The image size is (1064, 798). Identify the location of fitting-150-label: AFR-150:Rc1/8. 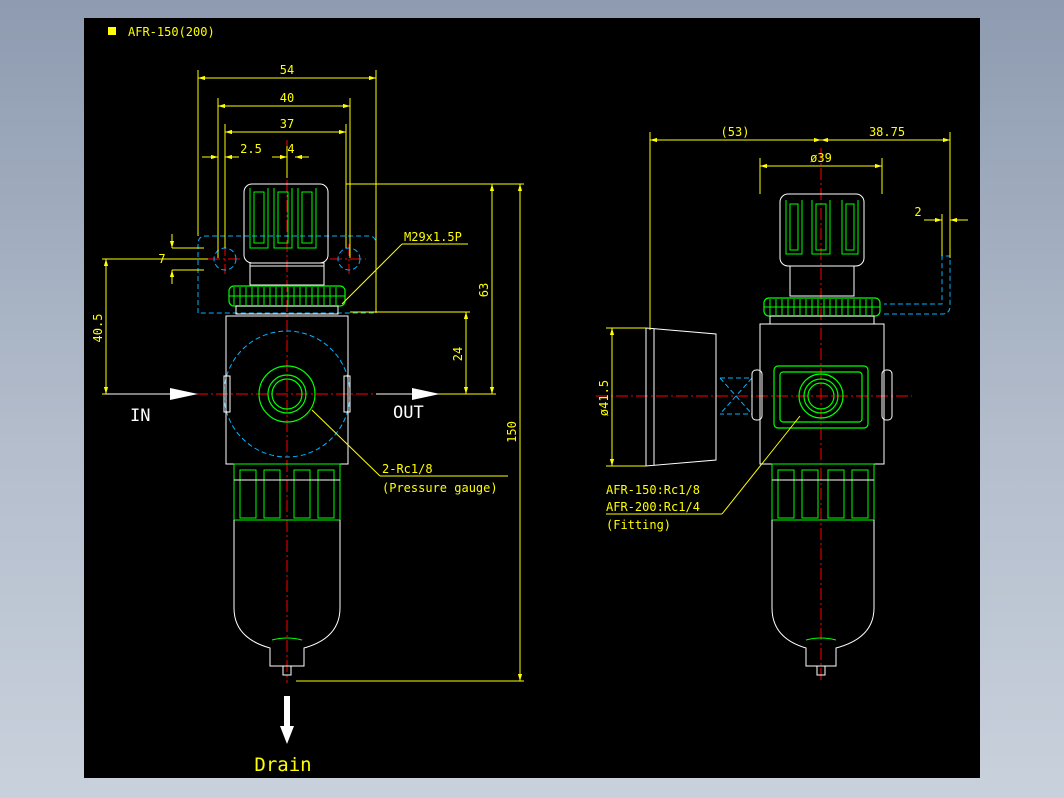
(653, 490).